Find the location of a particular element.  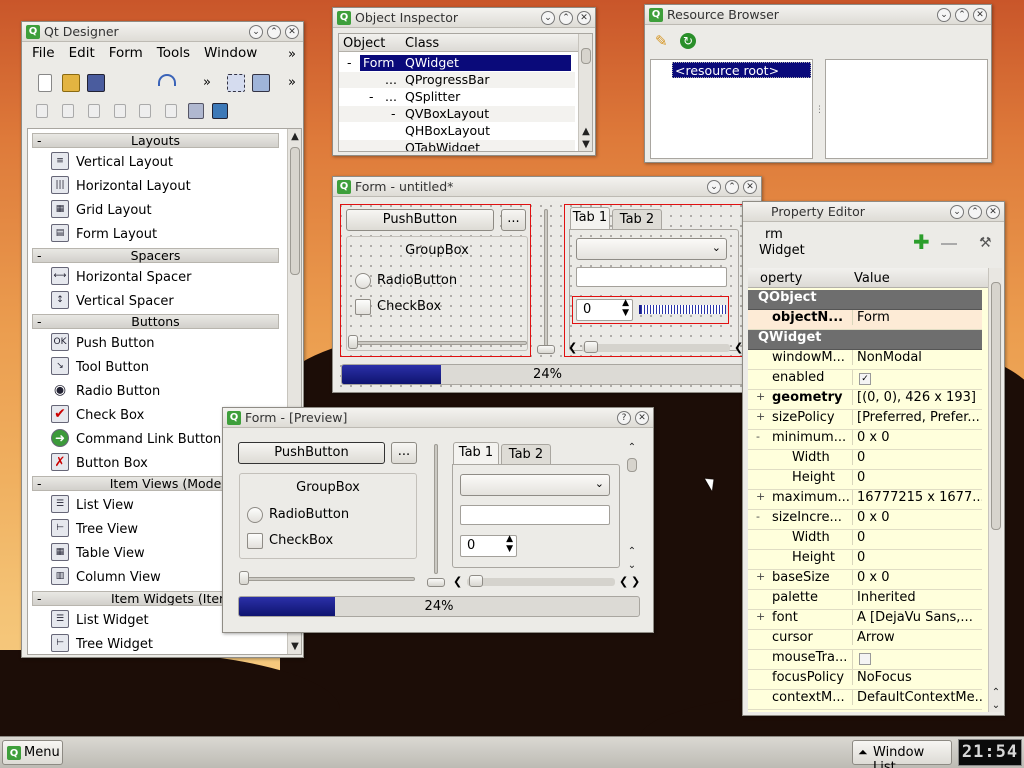

preview-horizontal-scrollbar: ❮ ❮ ❯ is located at coordinates (548, 582).